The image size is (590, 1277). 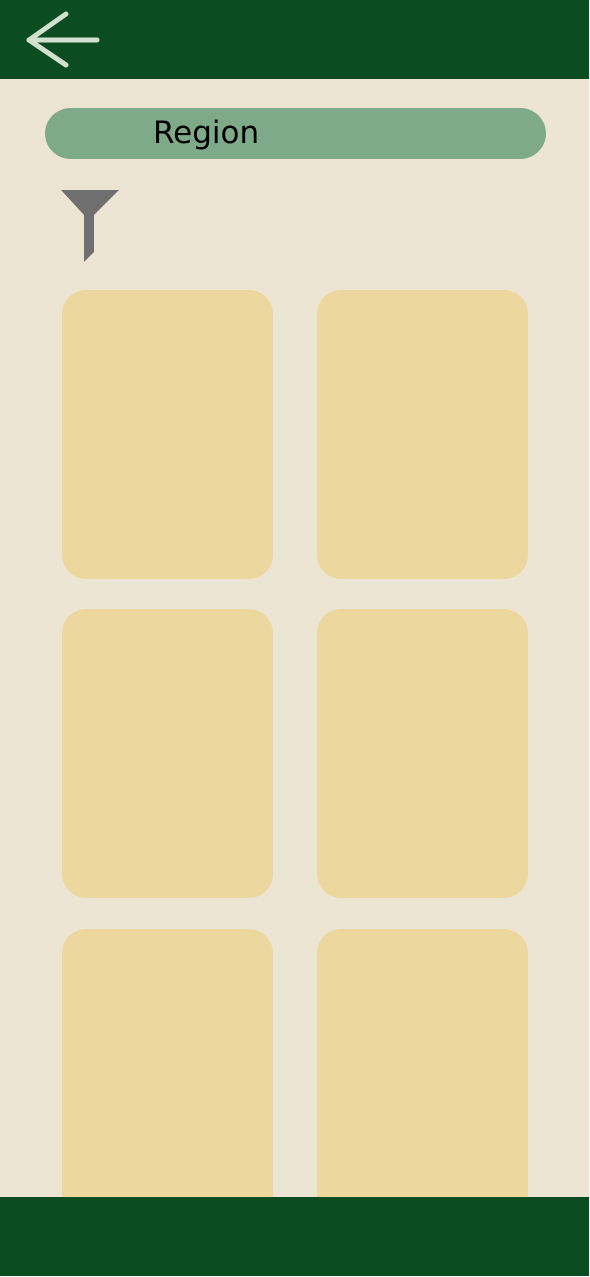 I want to click on back-button, so click(x=63, y=40).